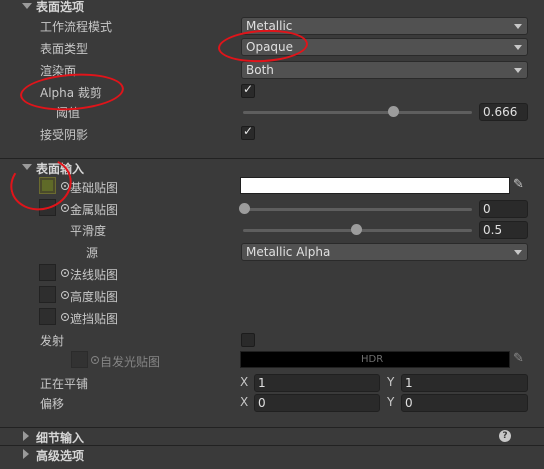 Image resolution: width=544 pixels, height=469 pixels. What do you see at coordinates (94, 319) in the screenshot?
I see `occlusion-map-label: 遮挡贴图` at bounding box center [94, 319].